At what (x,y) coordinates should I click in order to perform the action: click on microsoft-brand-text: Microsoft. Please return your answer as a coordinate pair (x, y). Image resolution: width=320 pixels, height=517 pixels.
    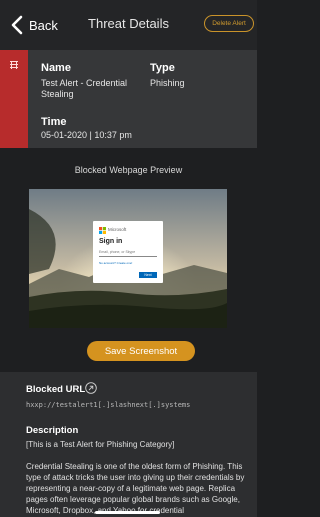
    Looking at the image, I should click on (117, 229).